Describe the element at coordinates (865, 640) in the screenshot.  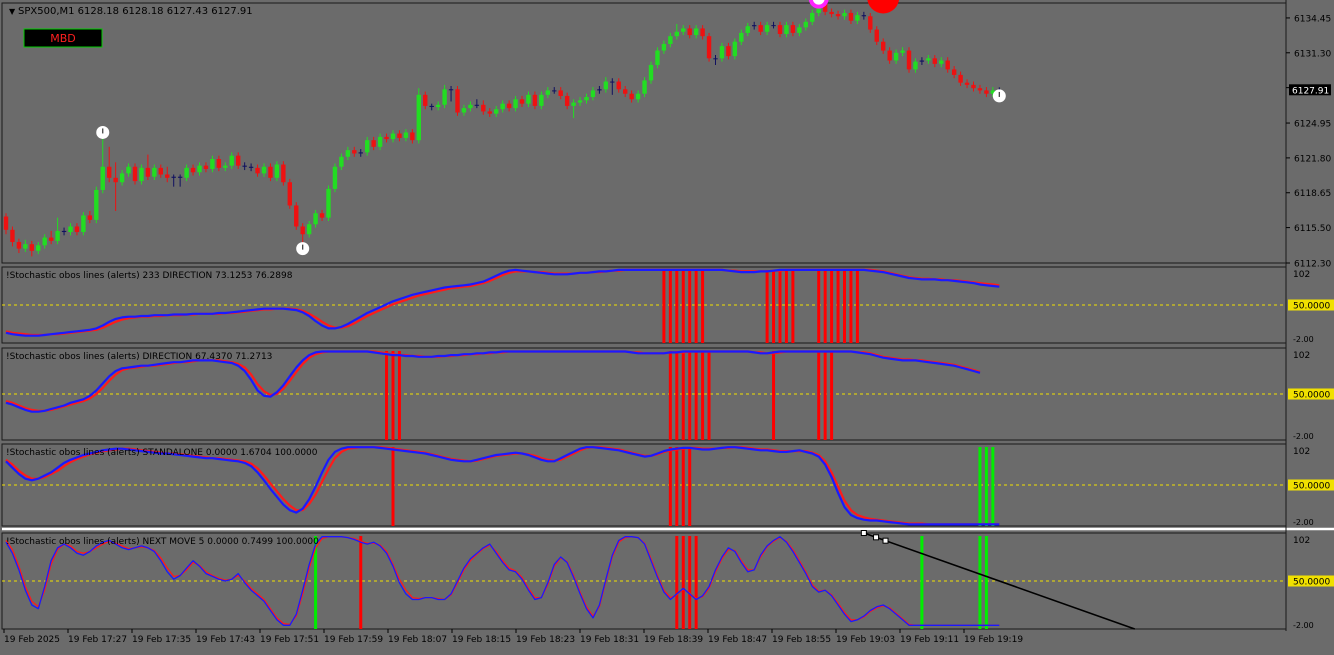
I see `time-tick-label: 19 Feb 19:03` at that location.